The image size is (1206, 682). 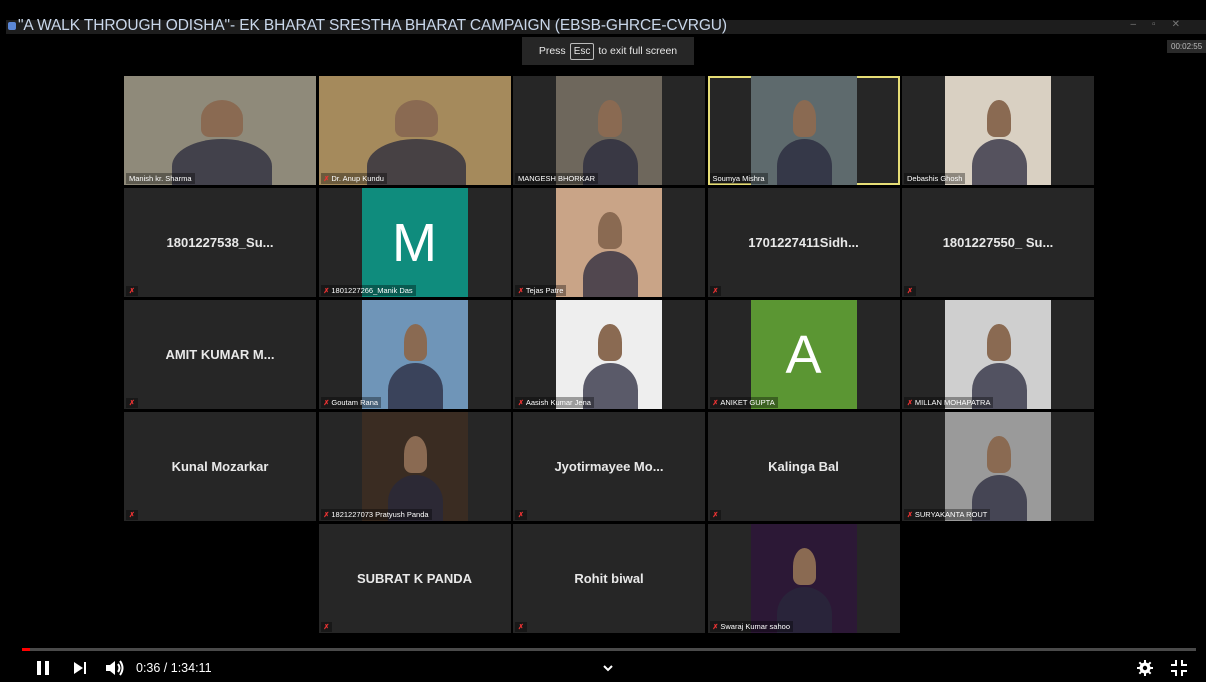 I want to click on participant-tile: A ✗ ANIKET GUPTA, so click(x=803, y=354).